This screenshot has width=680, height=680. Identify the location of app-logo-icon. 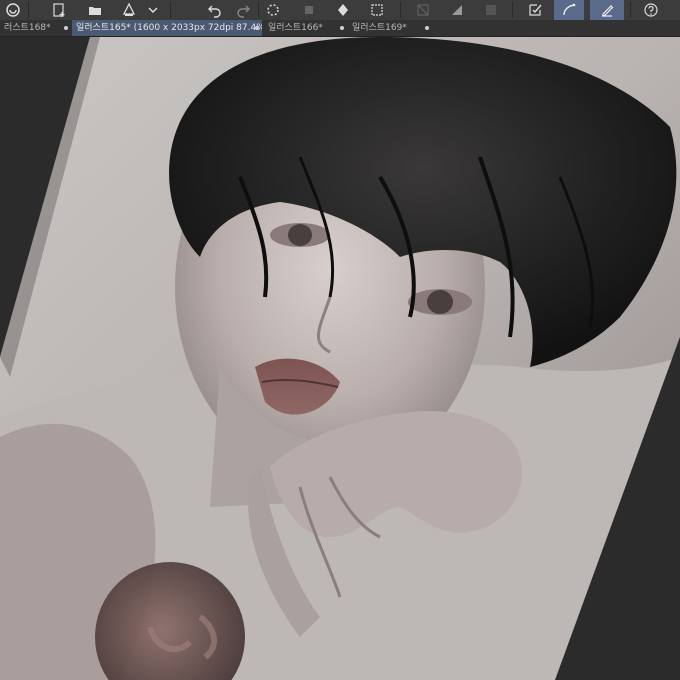
(13, 10).